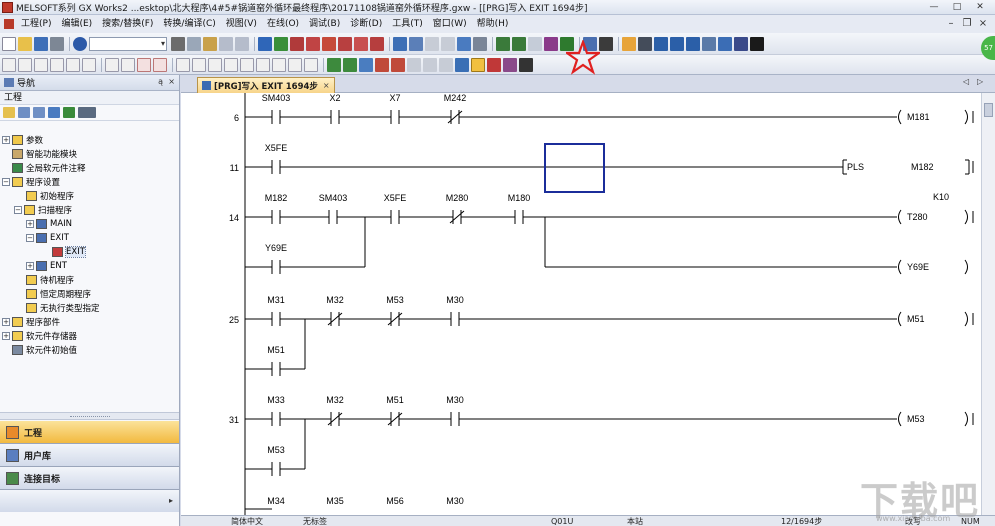 This screenshot has height=526, width=995. I want to click on menu-view: 视图(V), so click(241, 24).